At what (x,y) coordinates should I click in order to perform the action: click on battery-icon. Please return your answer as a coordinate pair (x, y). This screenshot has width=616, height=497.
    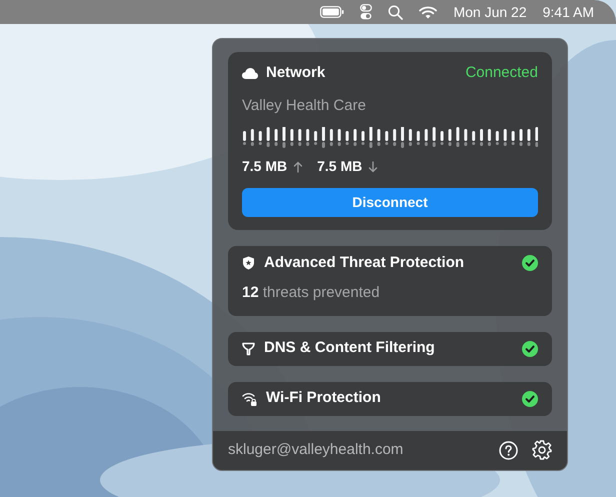
    Looking at the image, I should click on (332, 12).